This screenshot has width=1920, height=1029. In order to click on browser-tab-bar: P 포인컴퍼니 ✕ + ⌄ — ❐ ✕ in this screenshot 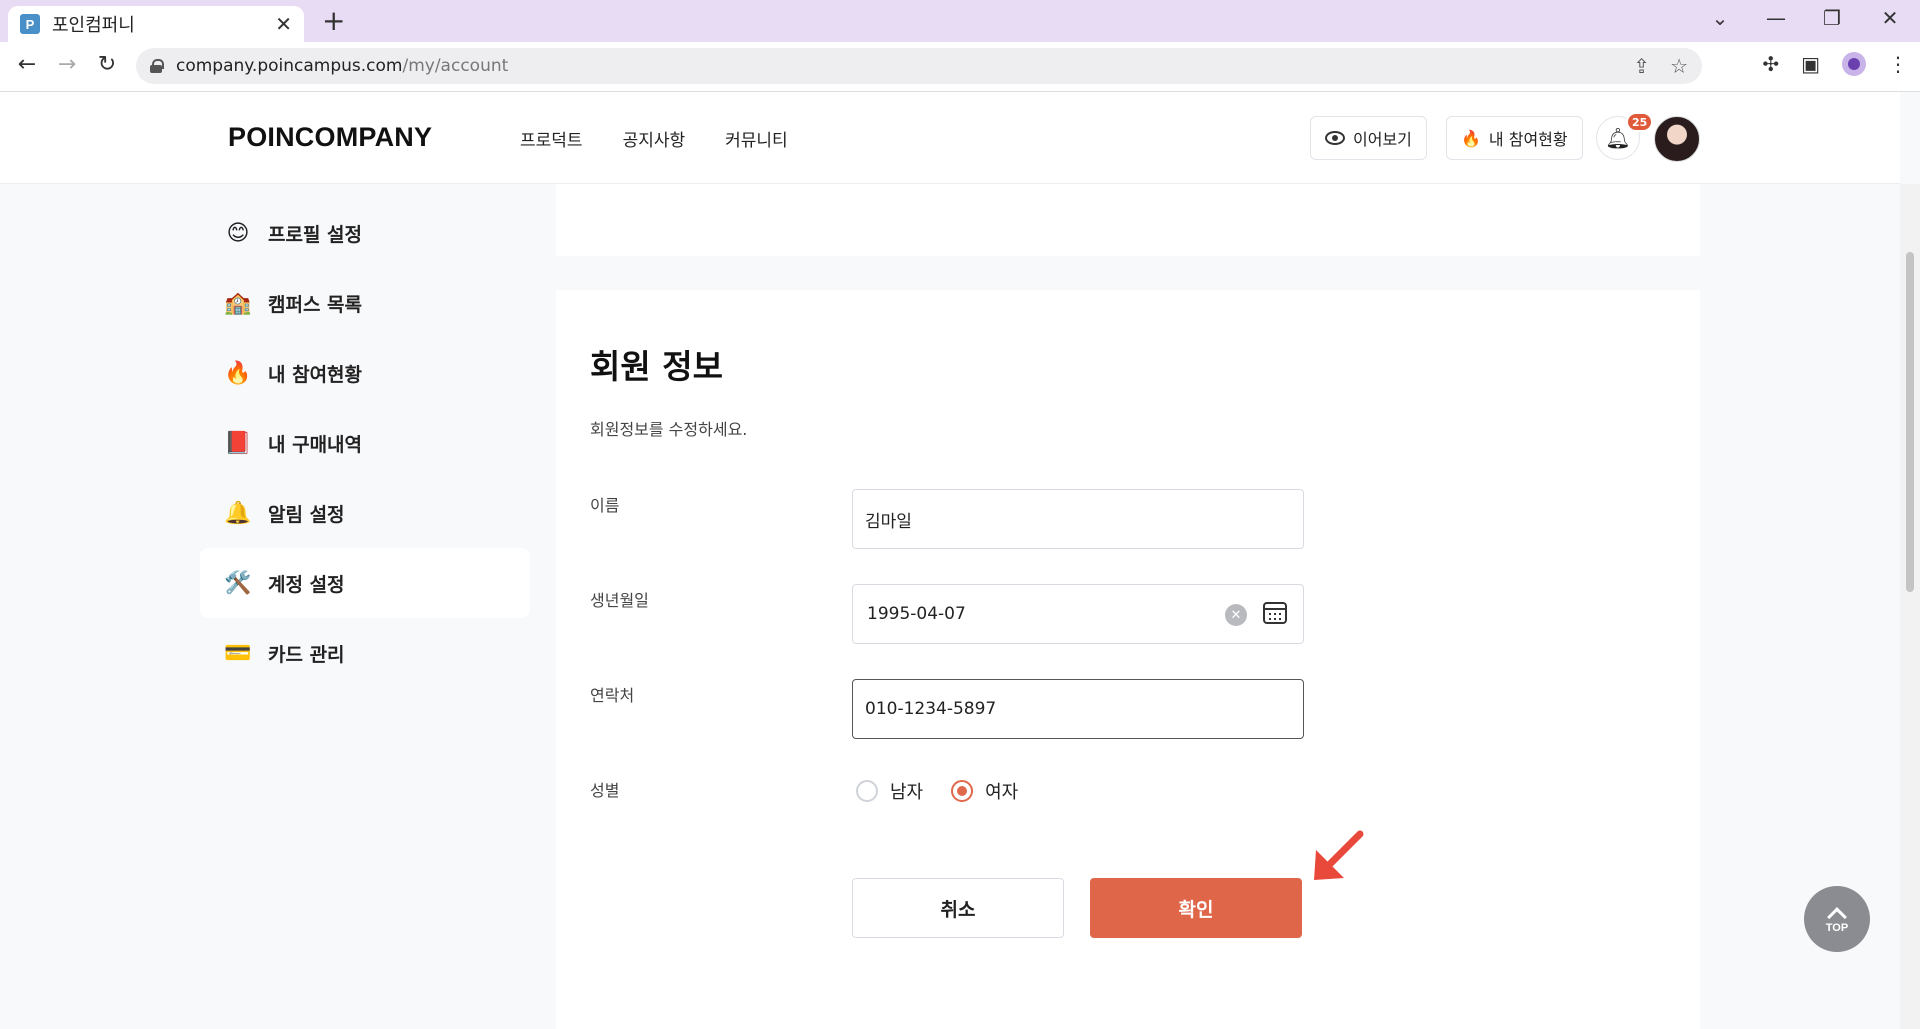, I will do `click(960, 21)`.